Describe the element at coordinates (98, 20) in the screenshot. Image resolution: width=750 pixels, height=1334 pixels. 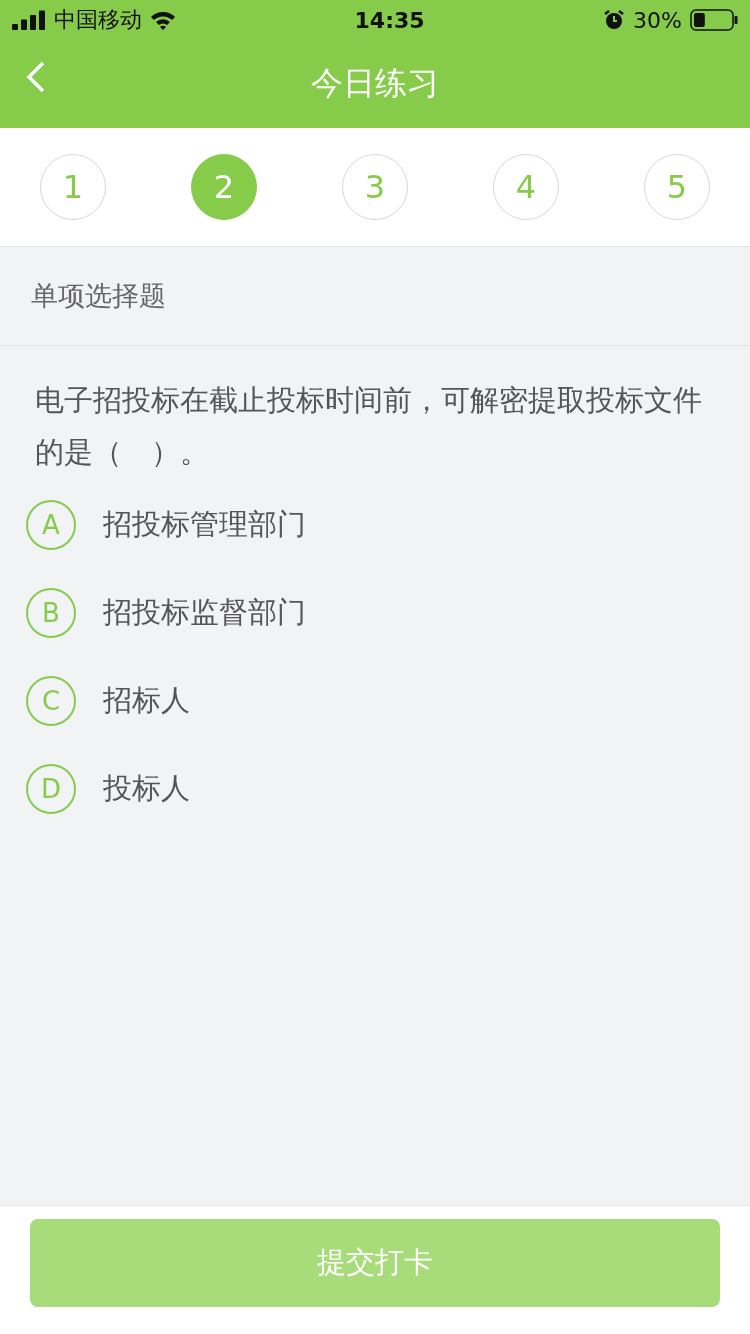
I see `carrier-name: 中国移动` at that location.